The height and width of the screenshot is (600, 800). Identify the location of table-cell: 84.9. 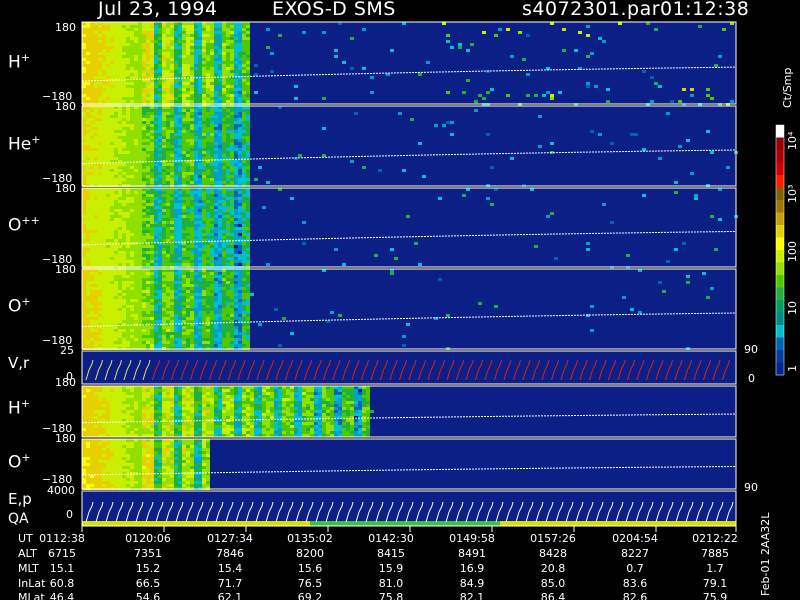
(472, 583).